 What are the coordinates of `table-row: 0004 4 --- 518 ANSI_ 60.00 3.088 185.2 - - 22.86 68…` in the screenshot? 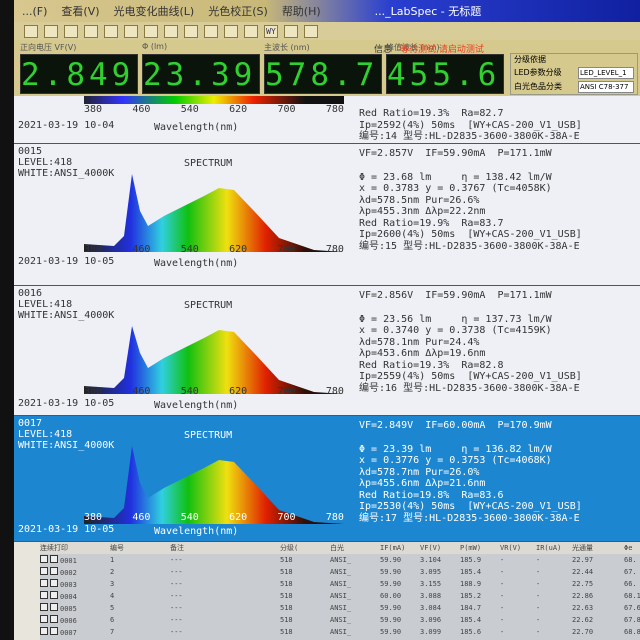 It's located at (340, 596).